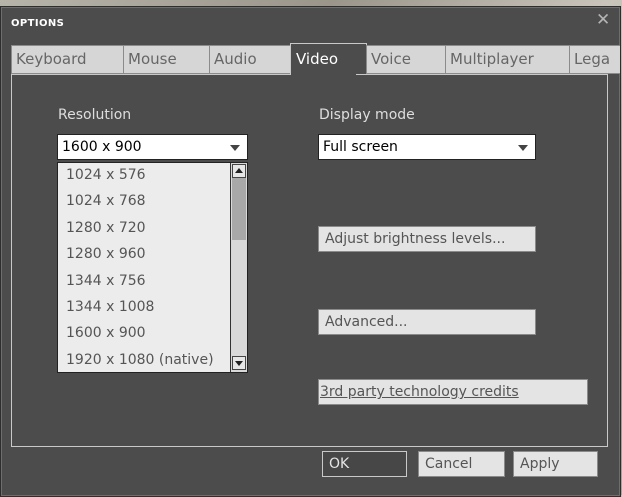  I want to click on display-mode-dropdown: Full screen, so click(427, 147).